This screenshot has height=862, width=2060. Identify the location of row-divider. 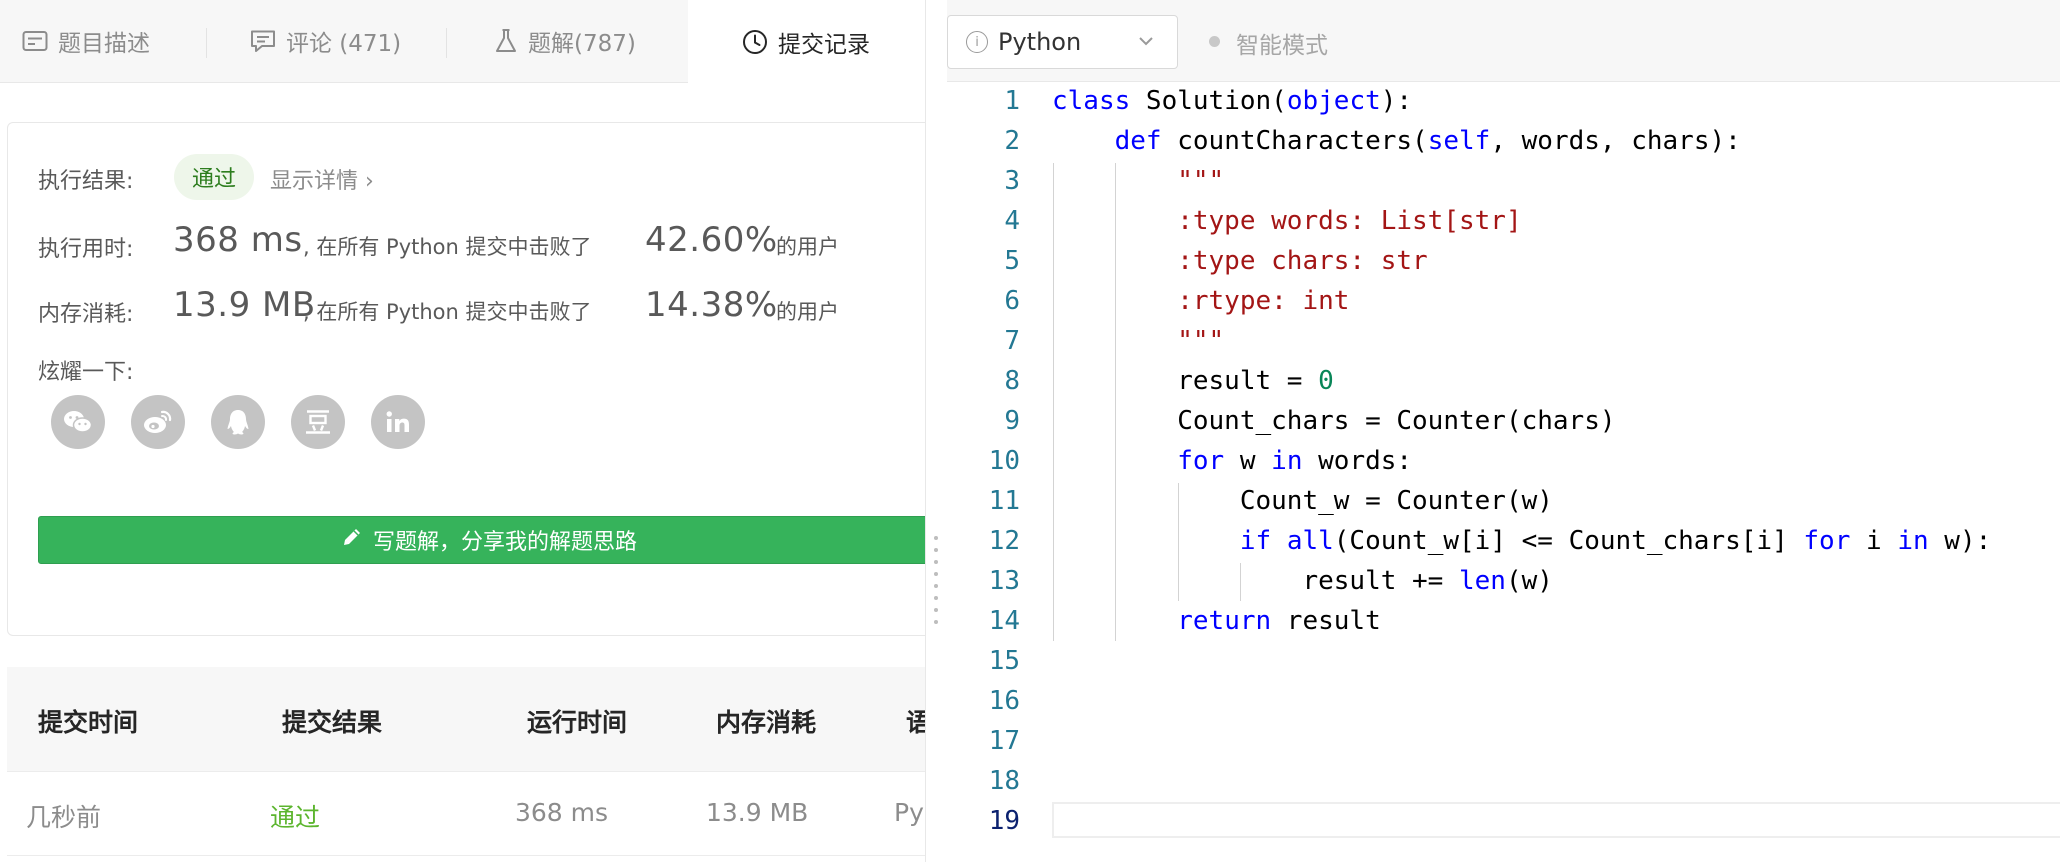
(466, 855).